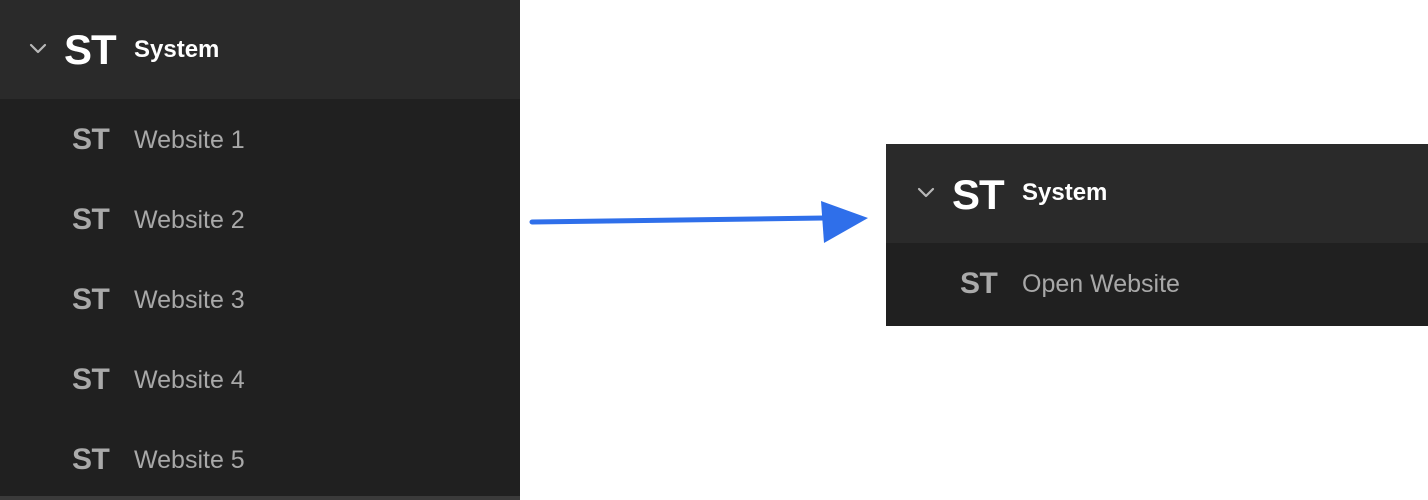 This screenshot has height=500, width=1428. What do you see at coordinates (189, 300) in the screenshot?
I see `item-label: Website 3` at bounding box center [189, 300].